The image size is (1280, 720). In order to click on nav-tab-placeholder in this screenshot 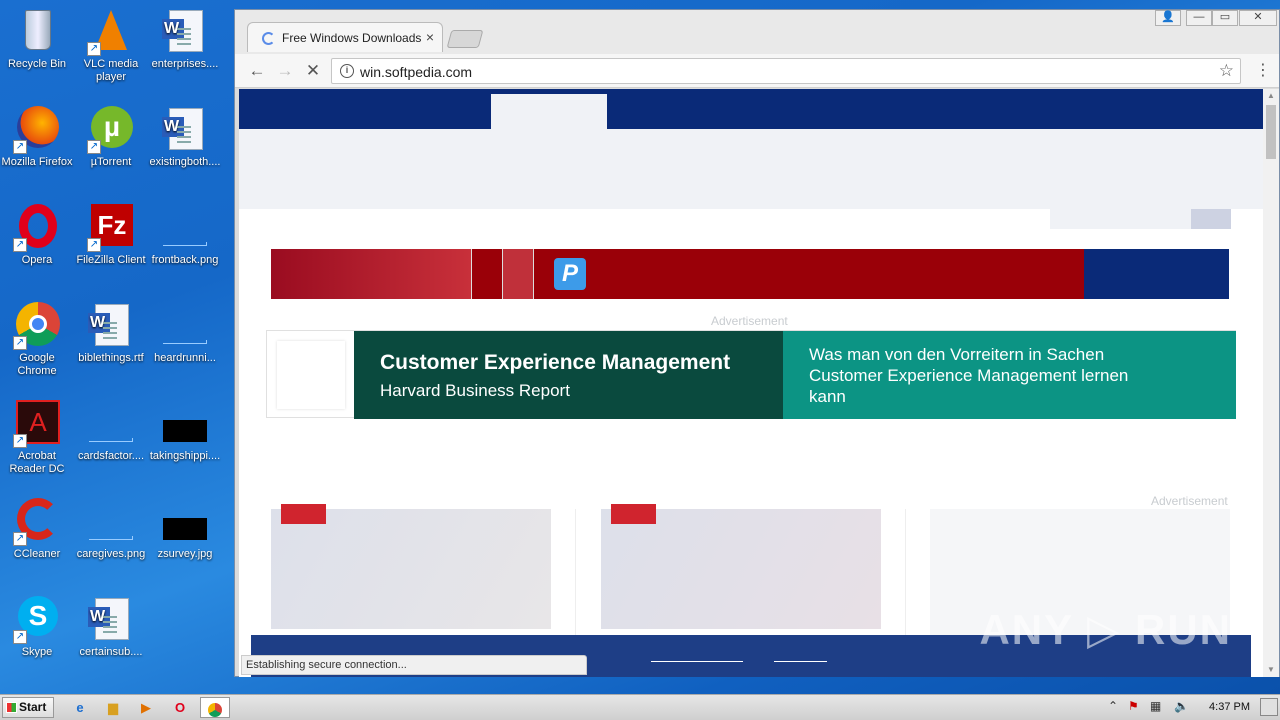, I will do `click(549, 112)`.